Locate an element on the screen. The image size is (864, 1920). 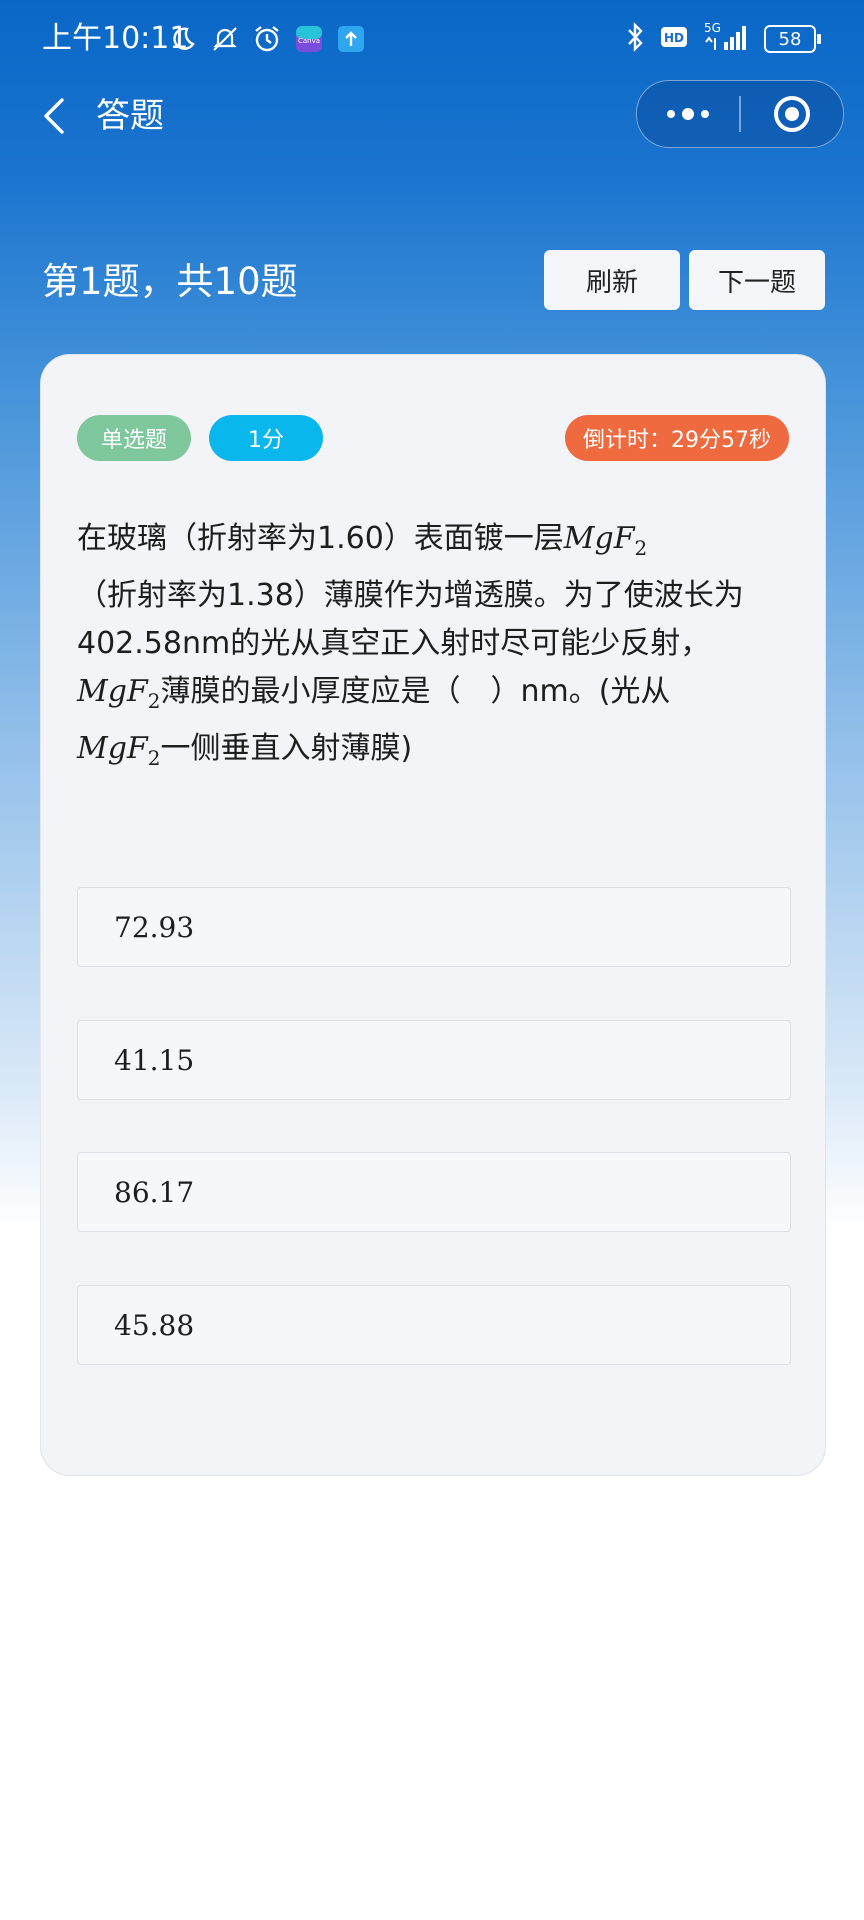
more-button is located at coordinates (688, 114).